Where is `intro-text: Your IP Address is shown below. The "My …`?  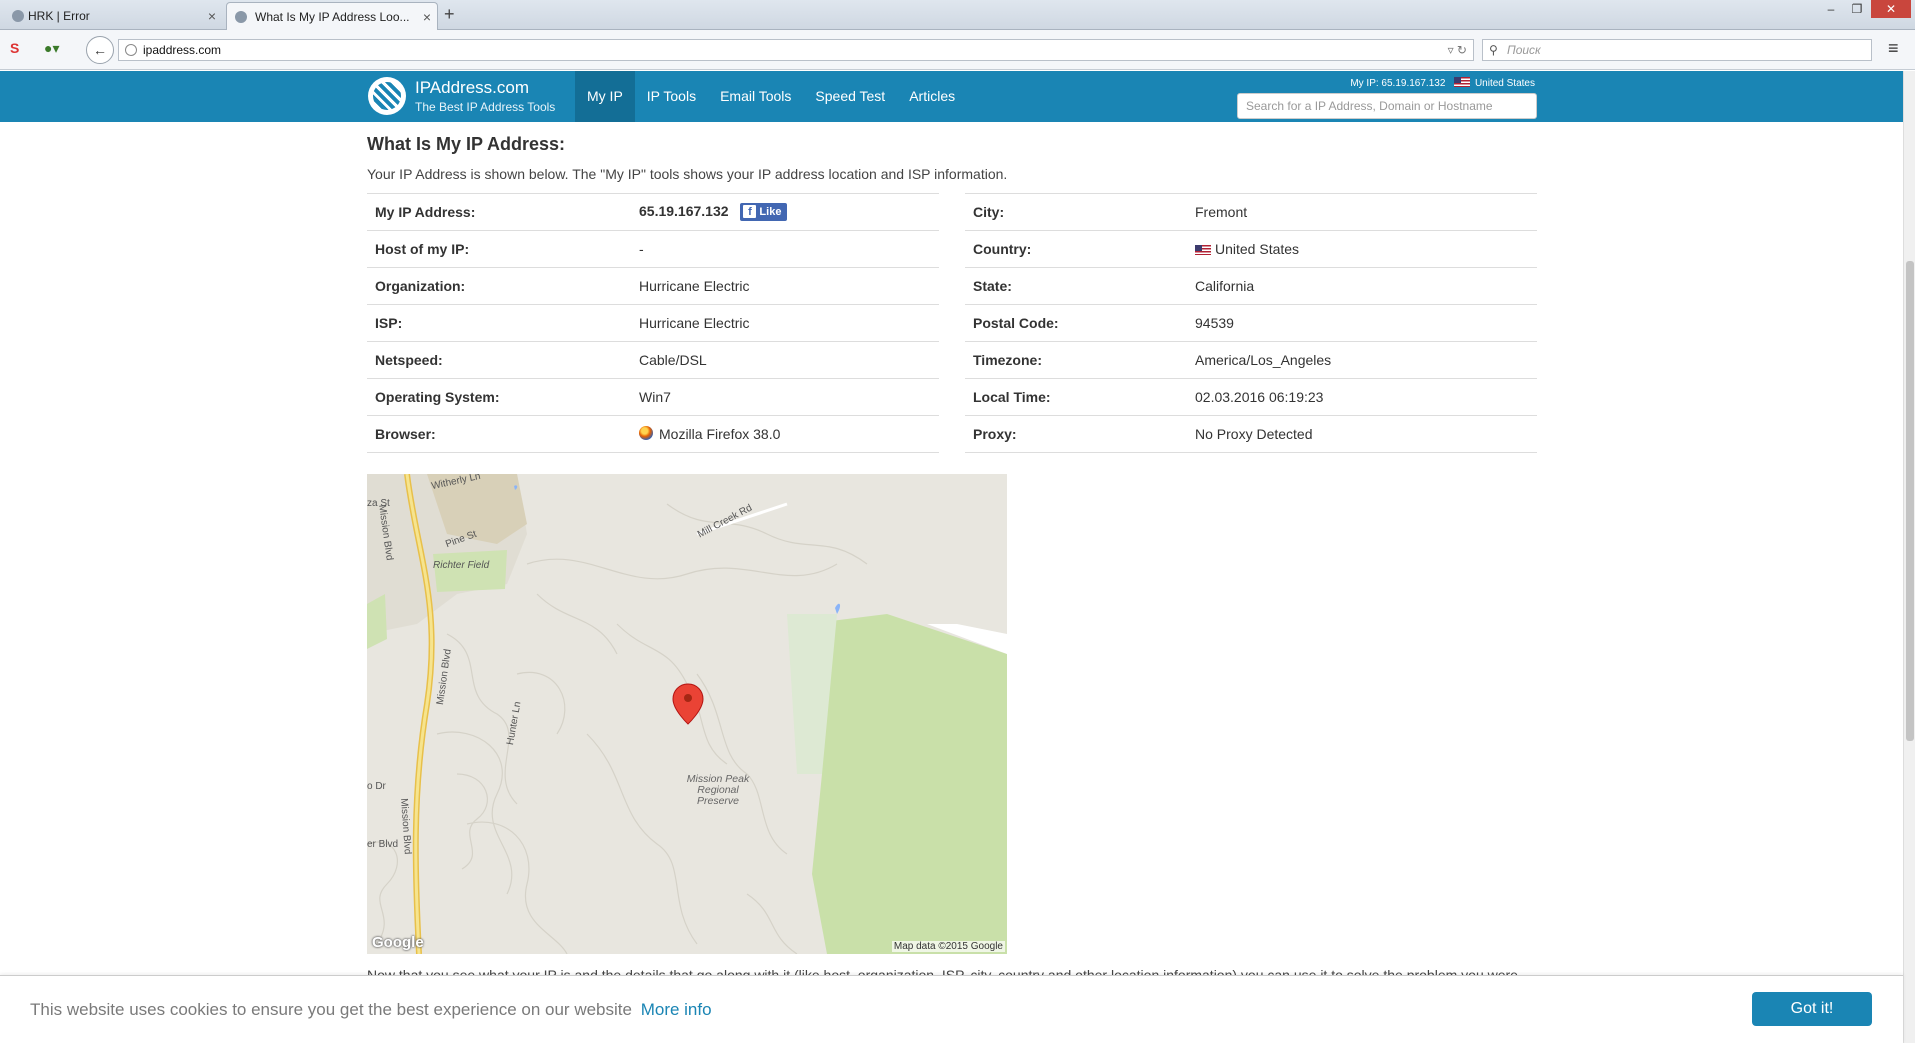
intro-text: Your IP Address is shown below. The "My … is located at coordinates (687, 174).